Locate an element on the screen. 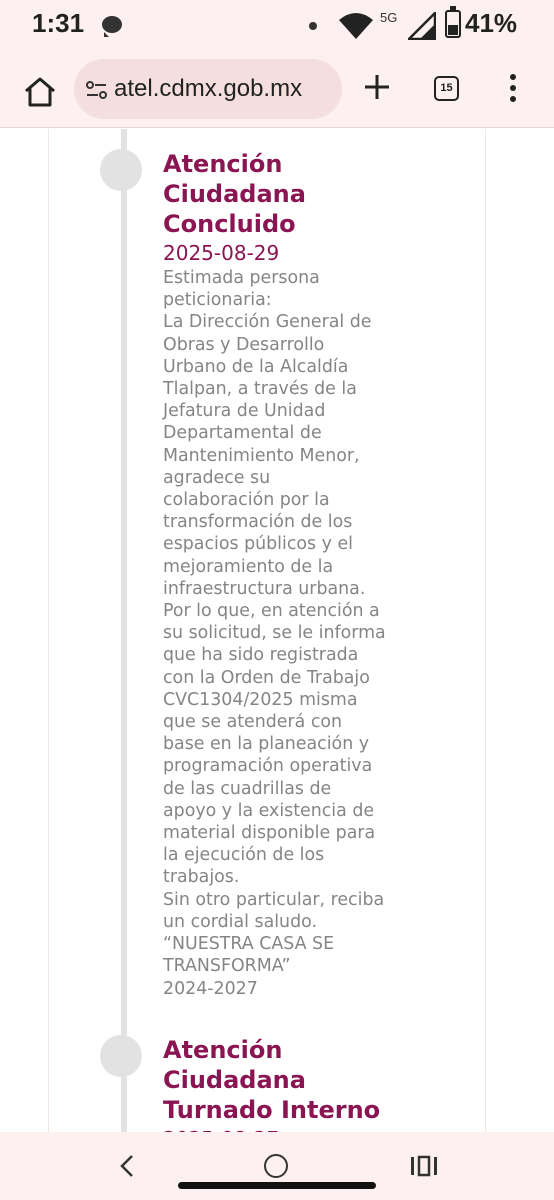 This screenshot has width=554, height=1200. address-bar: atel.cdmx.gob.mx is located at coordinates (208, 89).